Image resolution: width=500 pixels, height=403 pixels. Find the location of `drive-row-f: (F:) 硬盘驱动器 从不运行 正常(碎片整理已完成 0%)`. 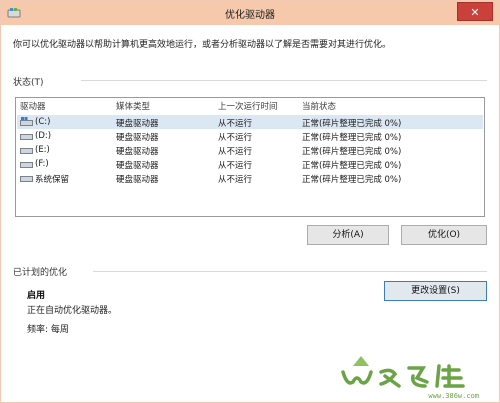

drive-row-f: (F:) 硬盘驱动器 从不运行 正常(碎片整理已完成 0%) is located at coordinates (250, 164).